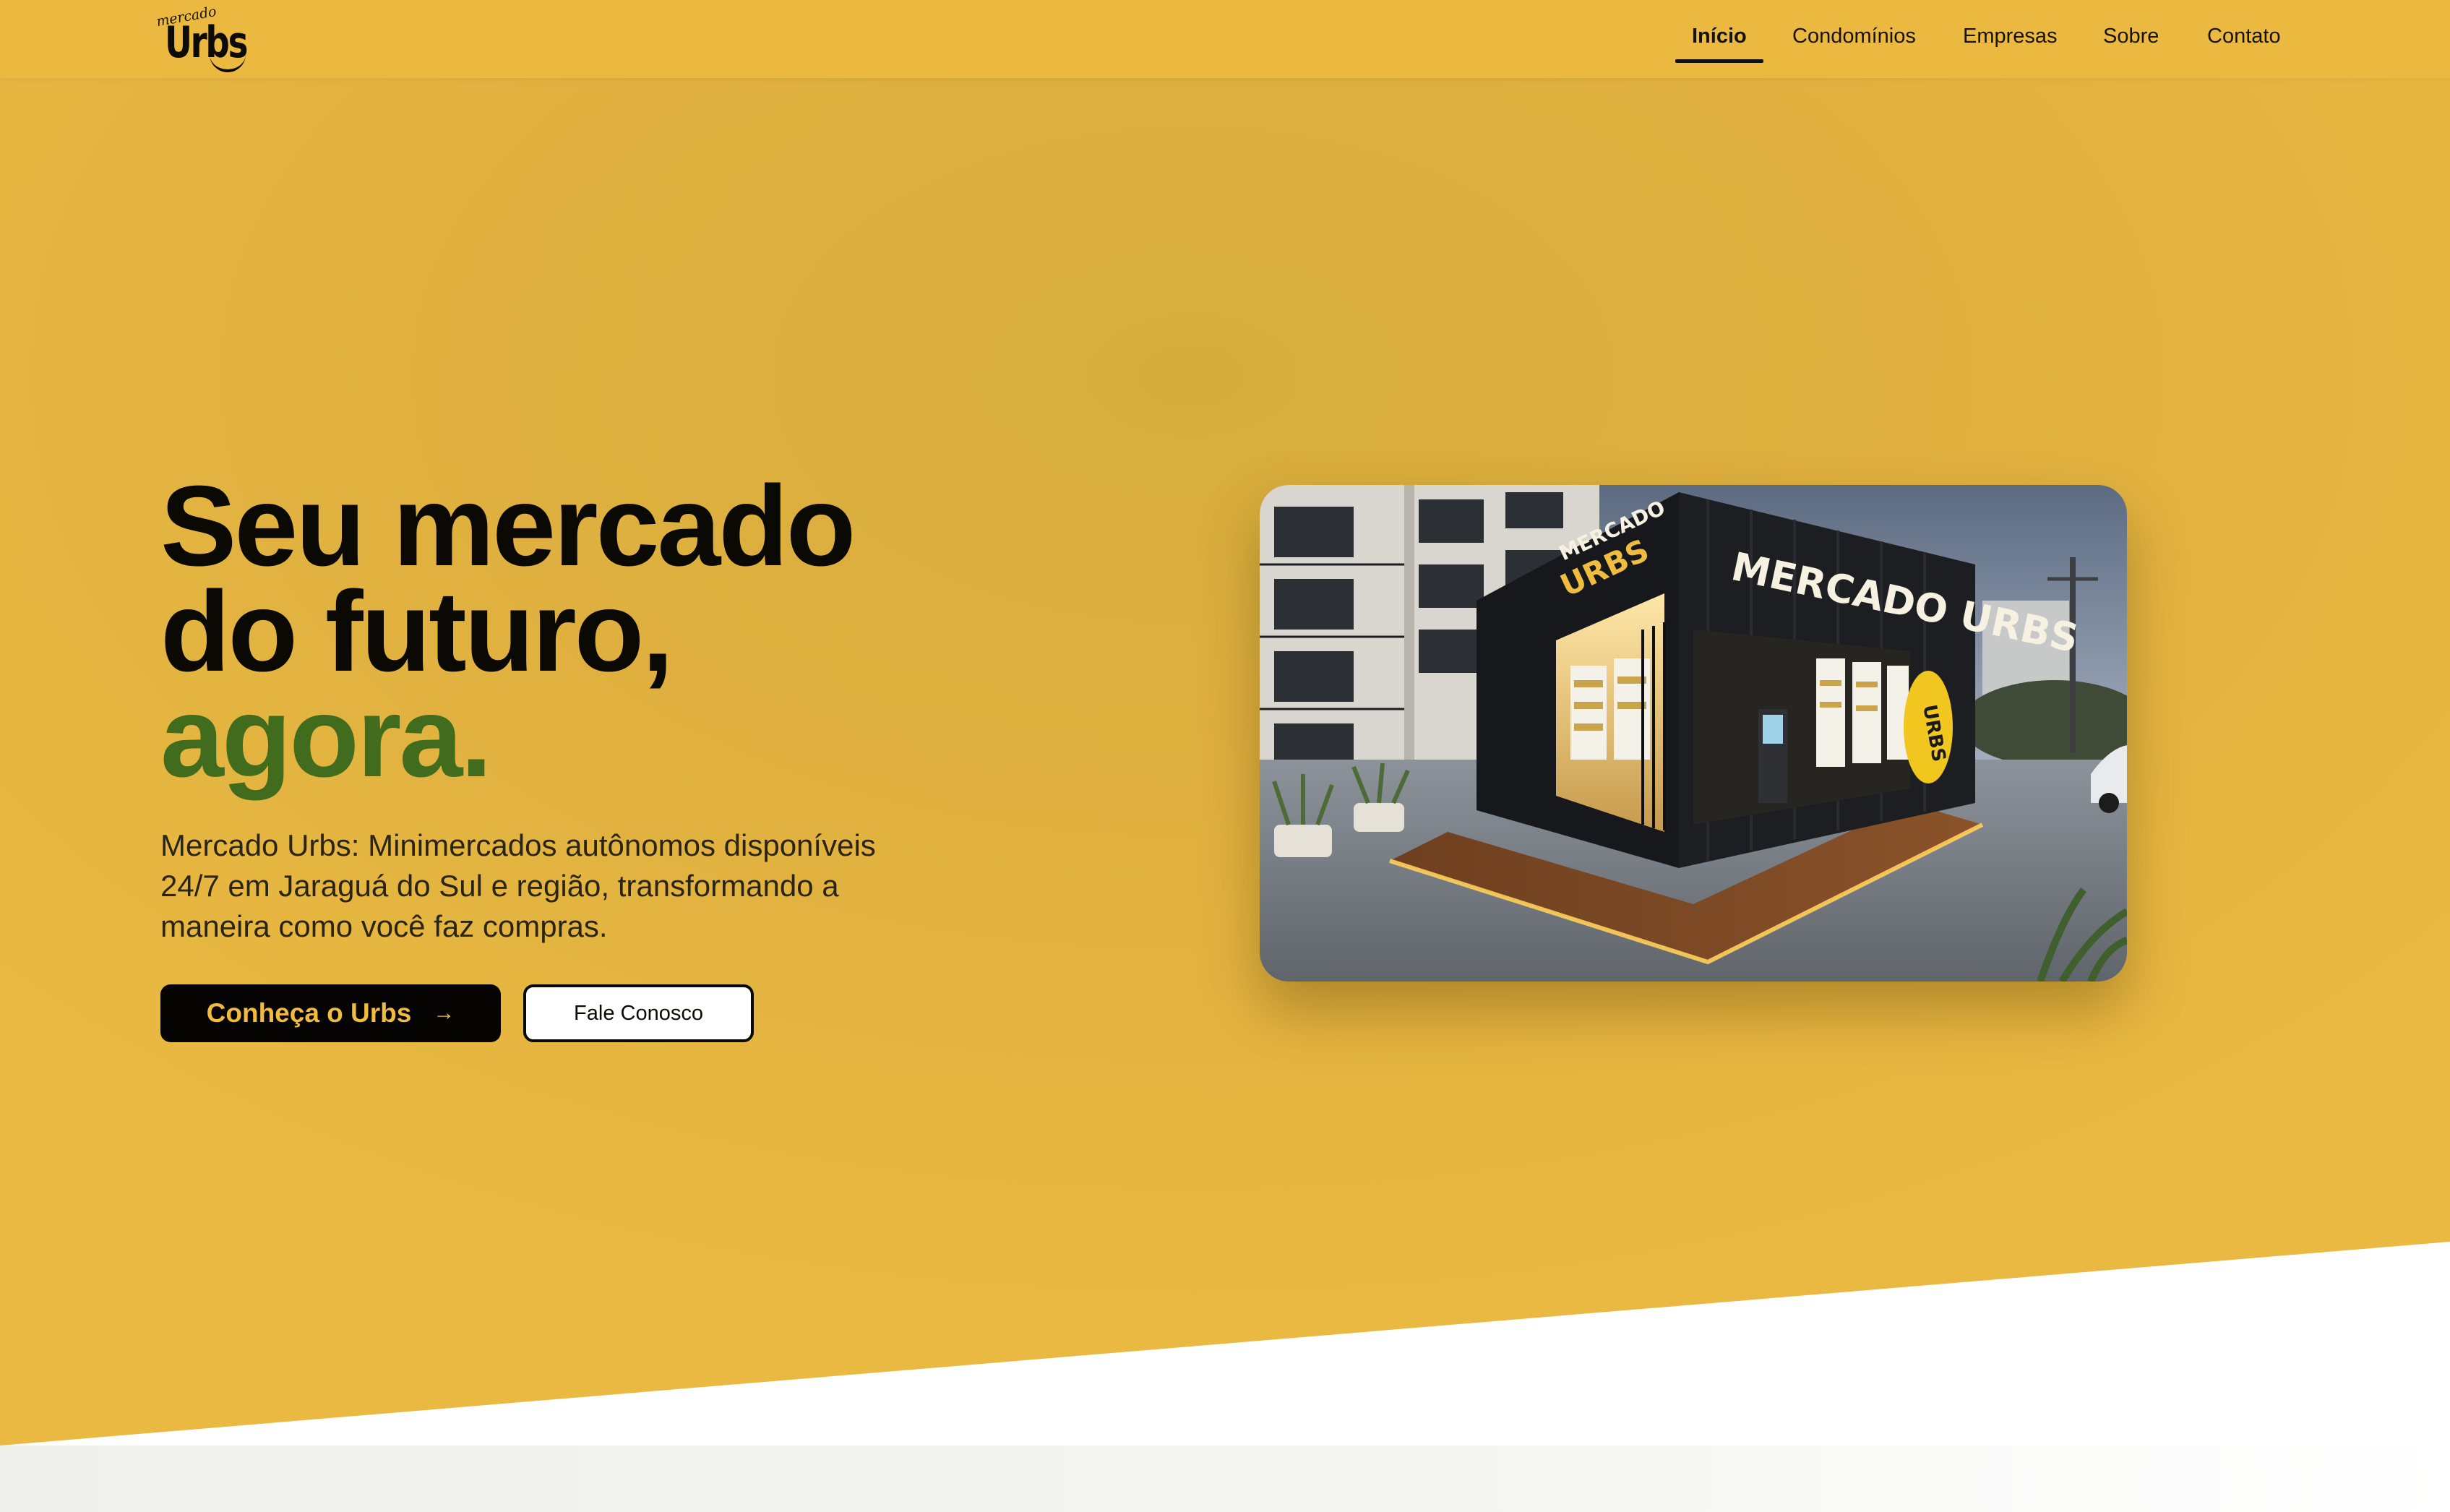 This screenshot has width=2450, height=1512. Describe the element at coordinates (444, 1013) in the screenshot. I see `arrow-right-icon: →` at that location.